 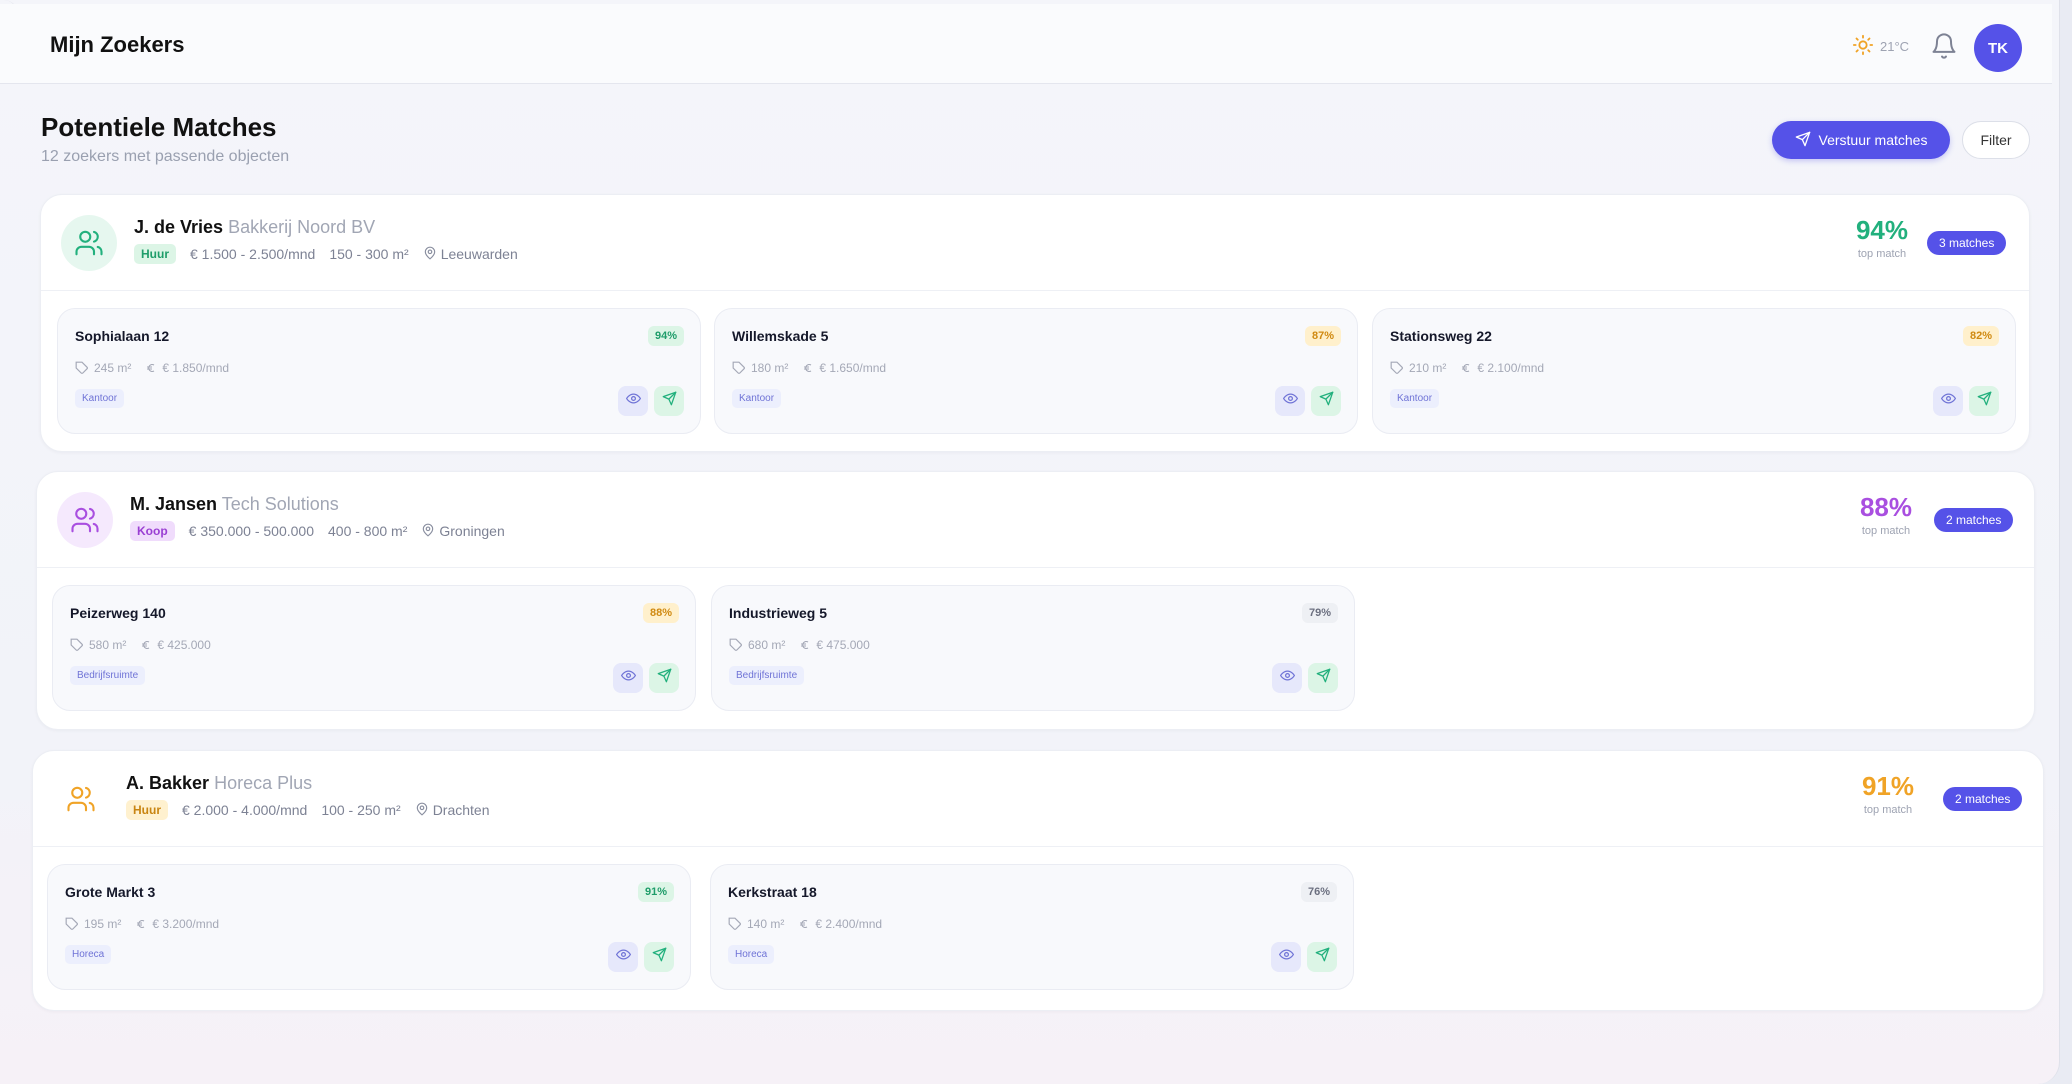 I want to click on property-size: 140 m², so click(x=756, y=924).